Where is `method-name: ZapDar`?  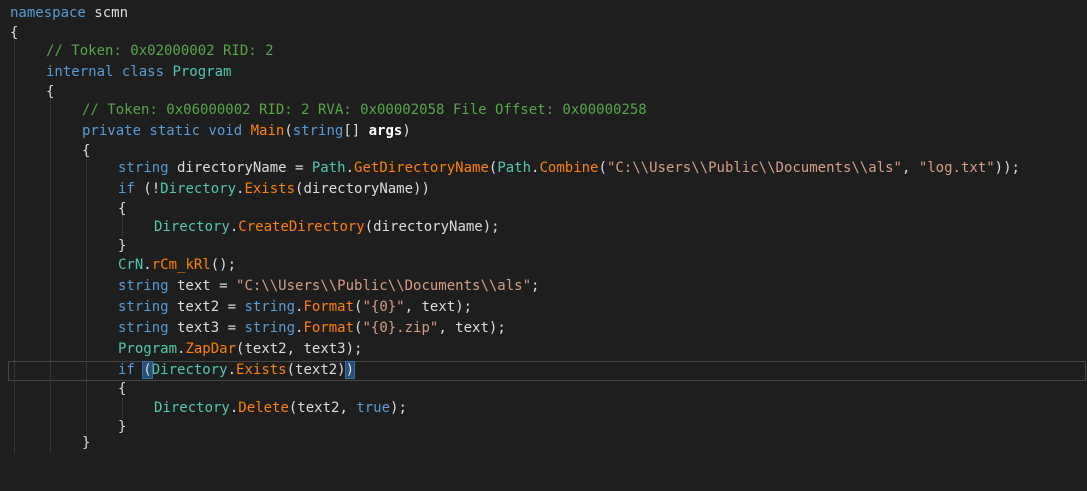 method-name: ZapDar is located at coordinates (211, 349).